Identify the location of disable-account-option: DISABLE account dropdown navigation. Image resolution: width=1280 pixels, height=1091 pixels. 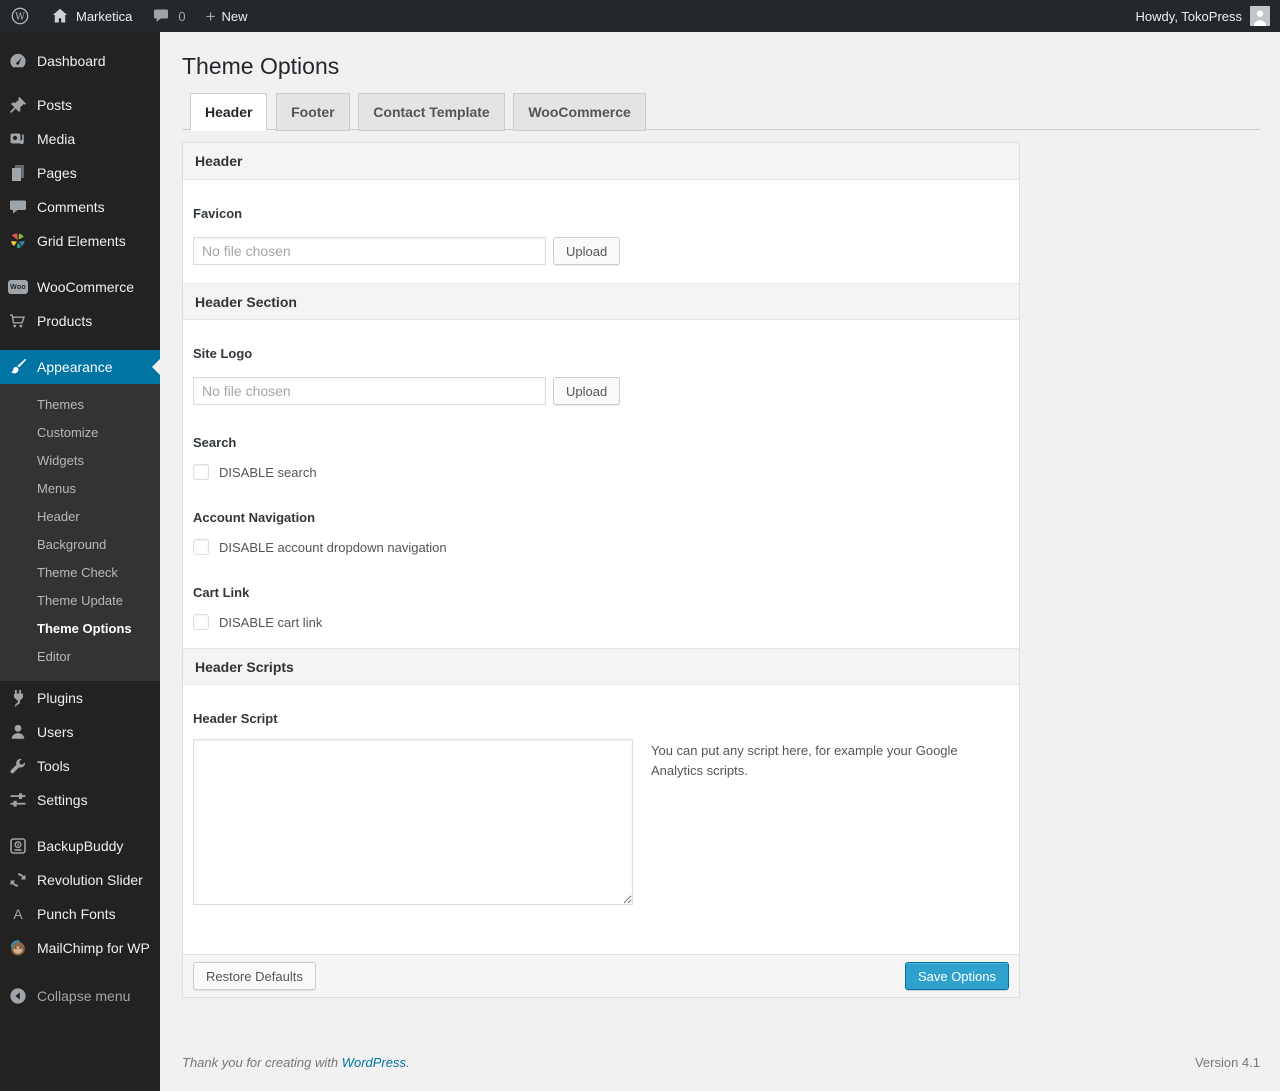
(601, 547).